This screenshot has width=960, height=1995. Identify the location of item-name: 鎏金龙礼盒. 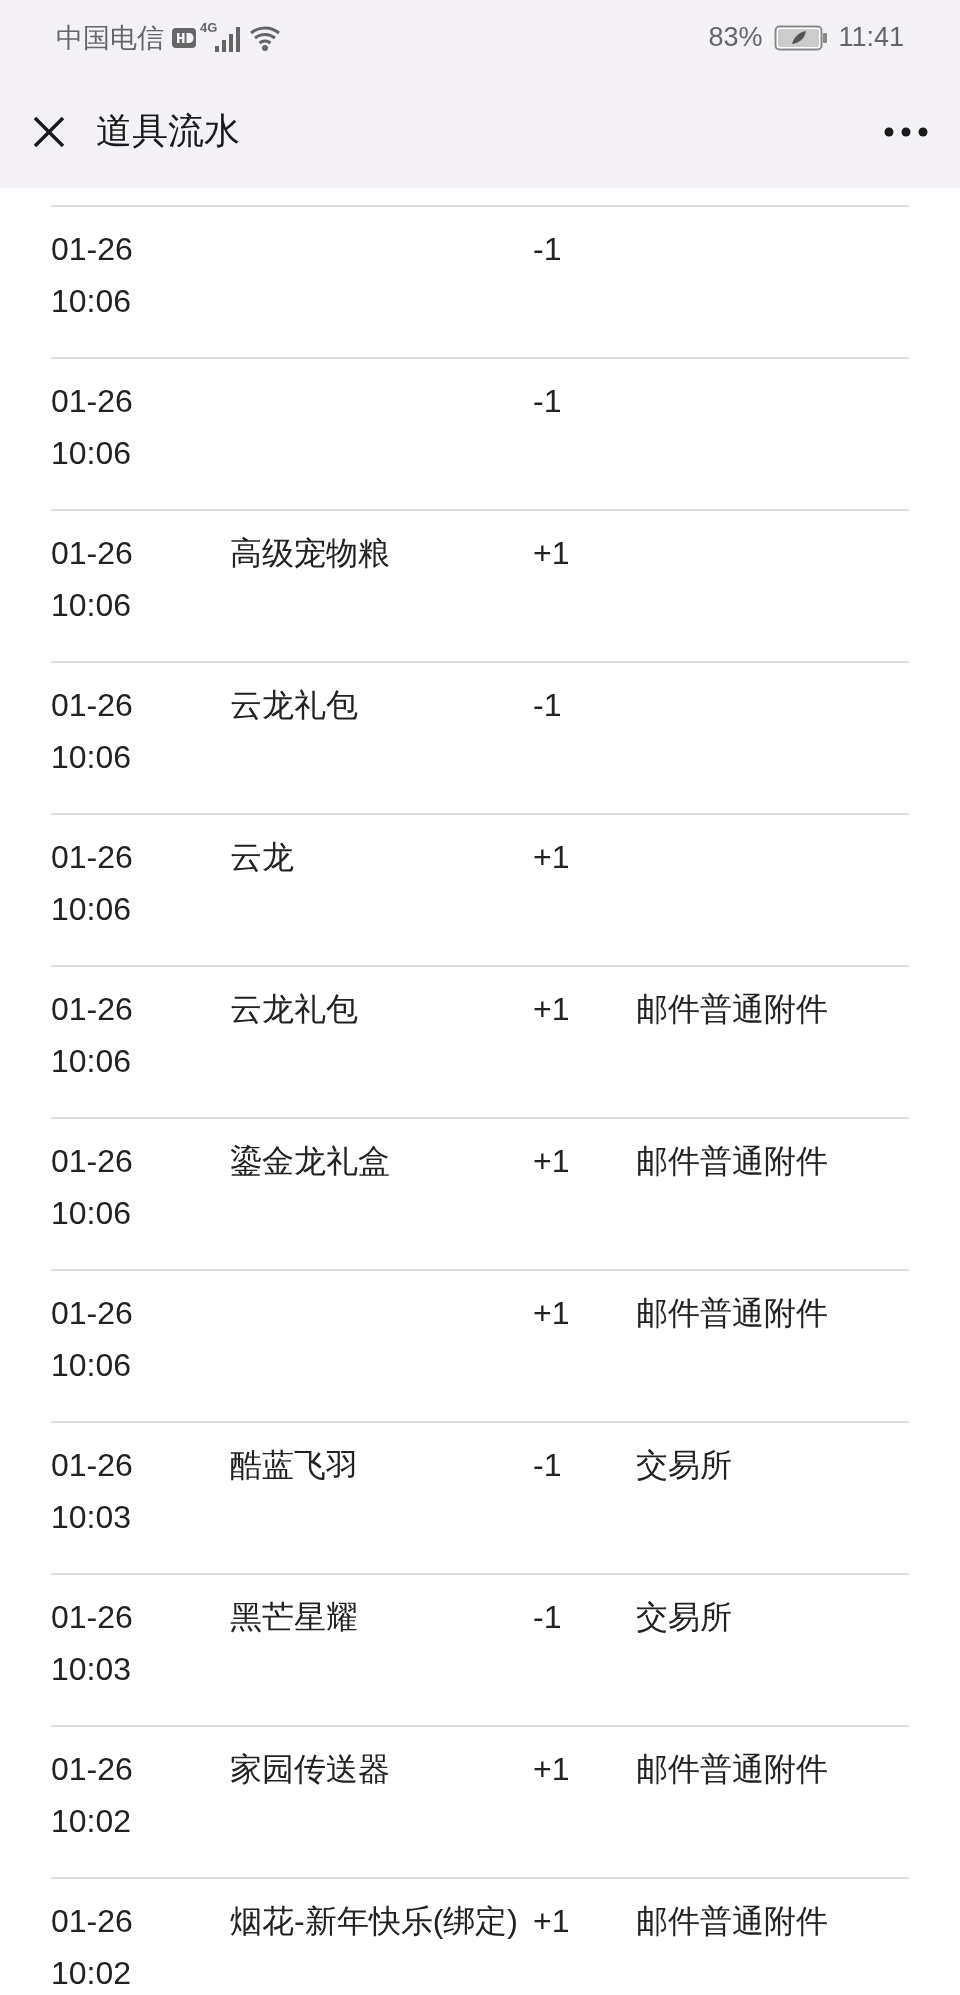
(310, 1161).